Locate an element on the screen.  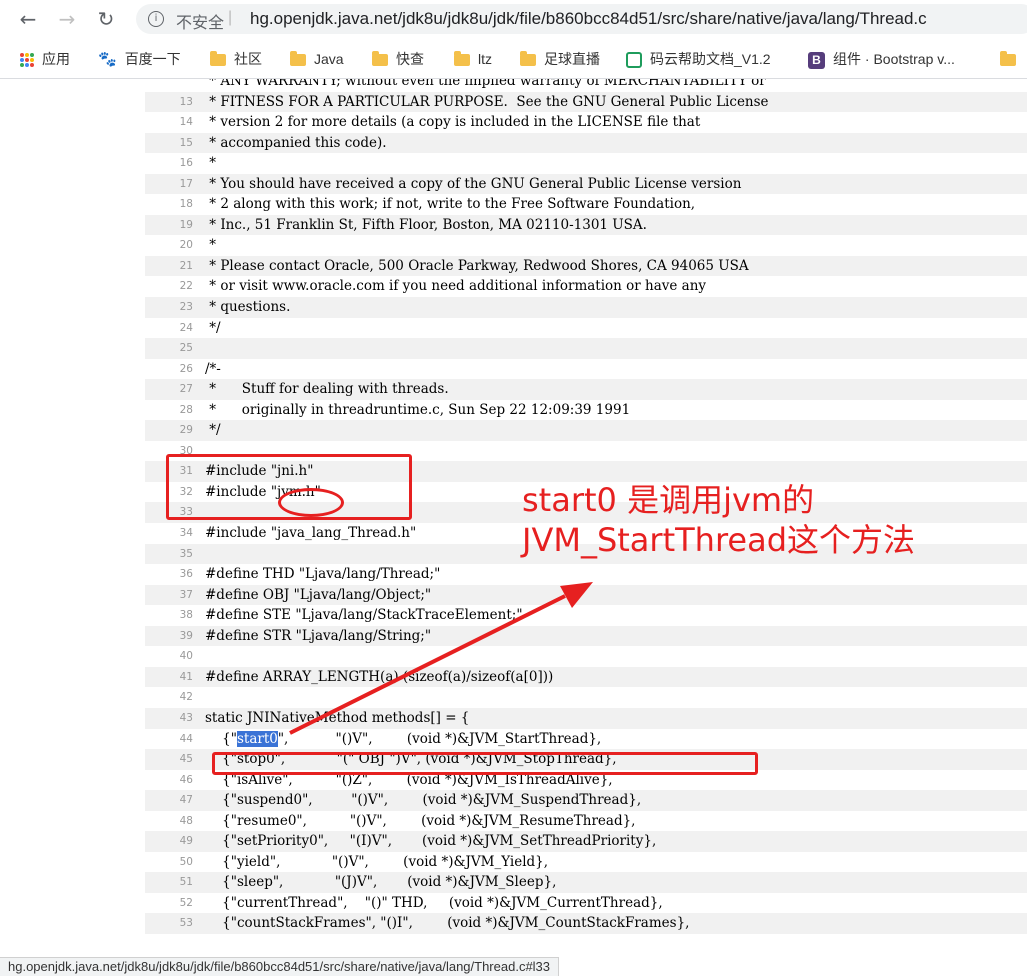
bookmark-java: Java is located at coordinates (317, 59).